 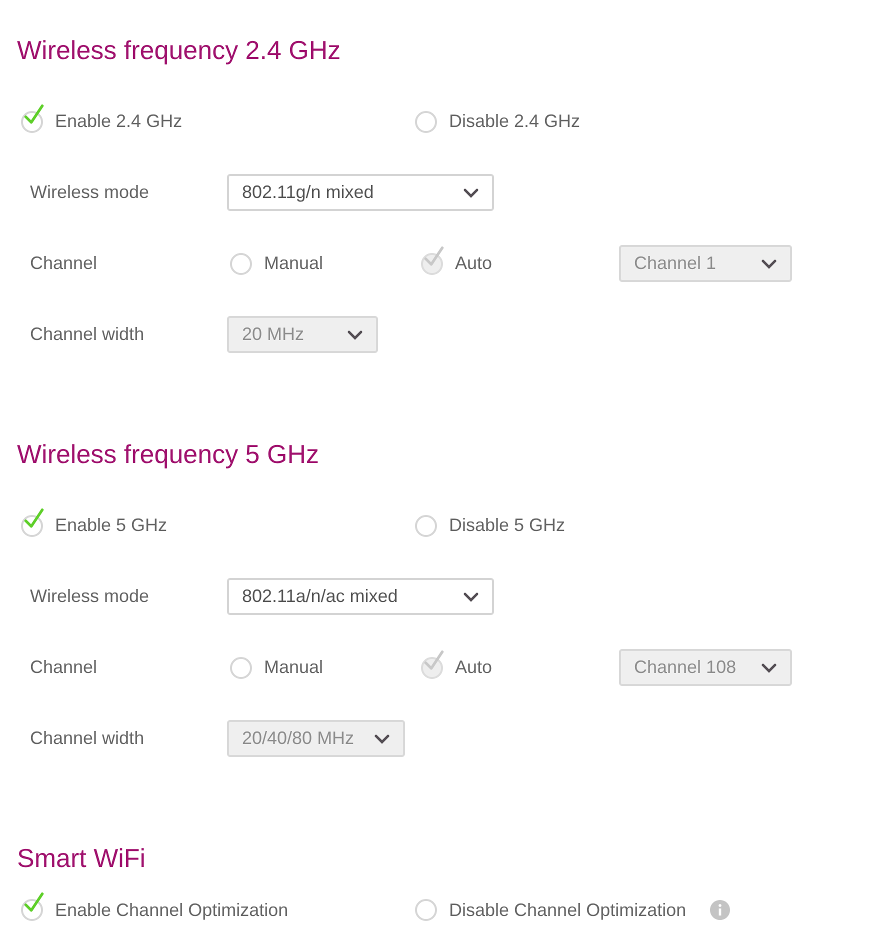 I want to click on dropdown: 802.11a/n/ac mixed, so click(x=360, y=596).